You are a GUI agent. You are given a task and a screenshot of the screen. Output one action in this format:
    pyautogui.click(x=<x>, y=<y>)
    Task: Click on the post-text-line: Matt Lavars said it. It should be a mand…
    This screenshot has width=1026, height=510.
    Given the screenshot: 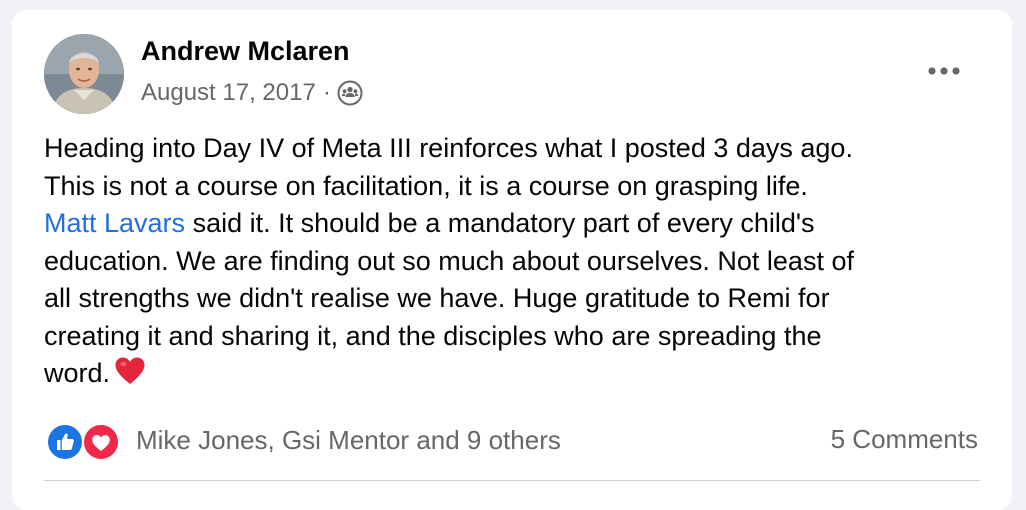 What is the action you would take?
    pyautogui.click(x=514, y=224)
    